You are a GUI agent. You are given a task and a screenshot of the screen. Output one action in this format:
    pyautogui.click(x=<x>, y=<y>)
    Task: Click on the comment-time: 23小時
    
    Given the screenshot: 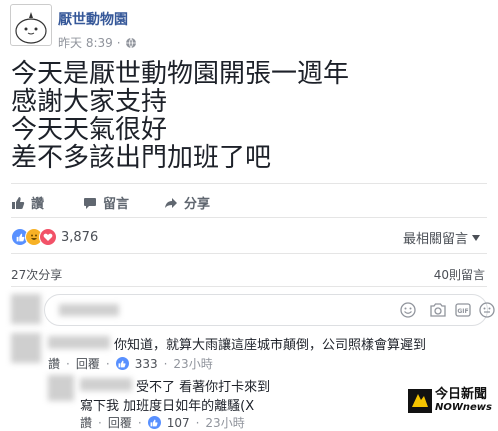 What is the action you would take?
    pyautogui.click(x=192, y=363)
    